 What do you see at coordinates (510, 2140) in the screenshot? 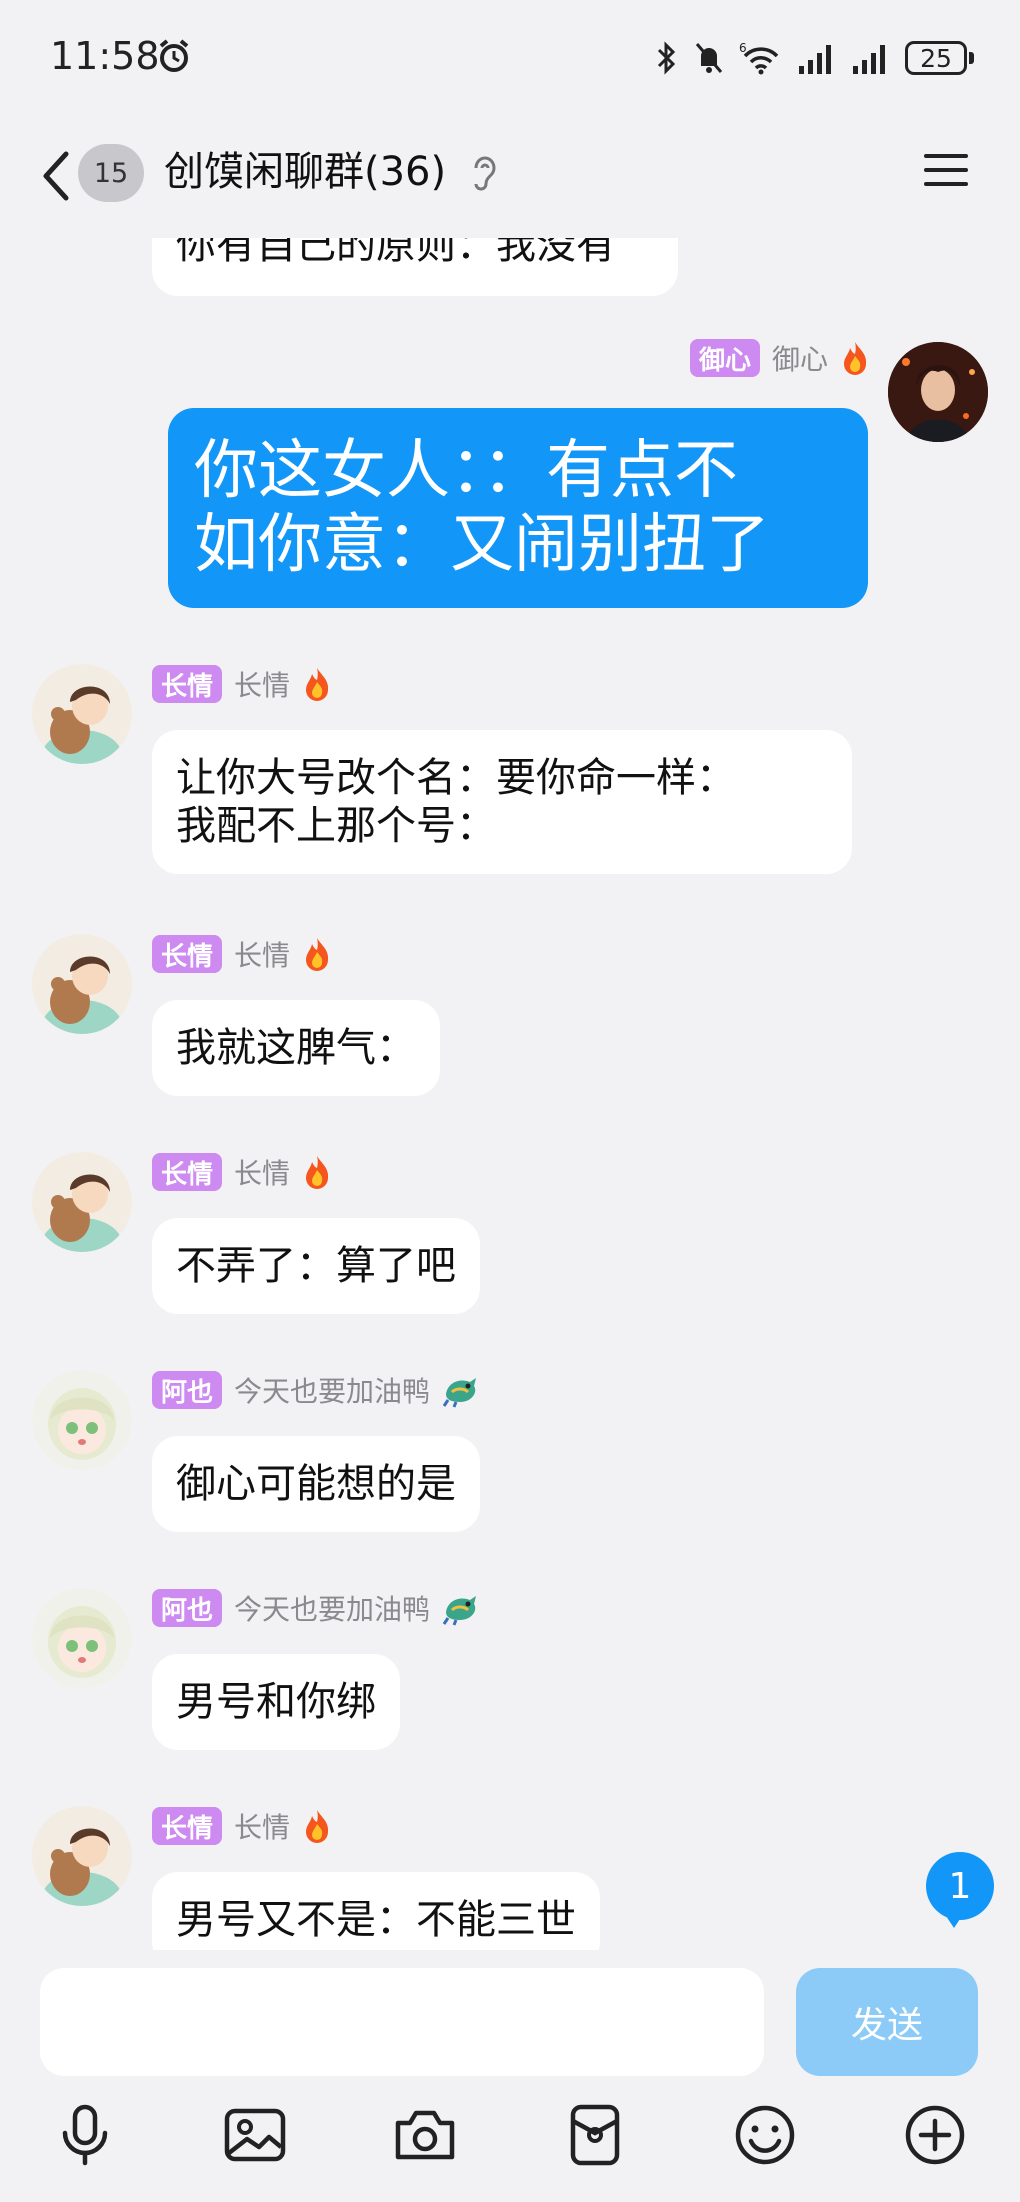
I see `toolbar` at bounding box center [510, 2140].